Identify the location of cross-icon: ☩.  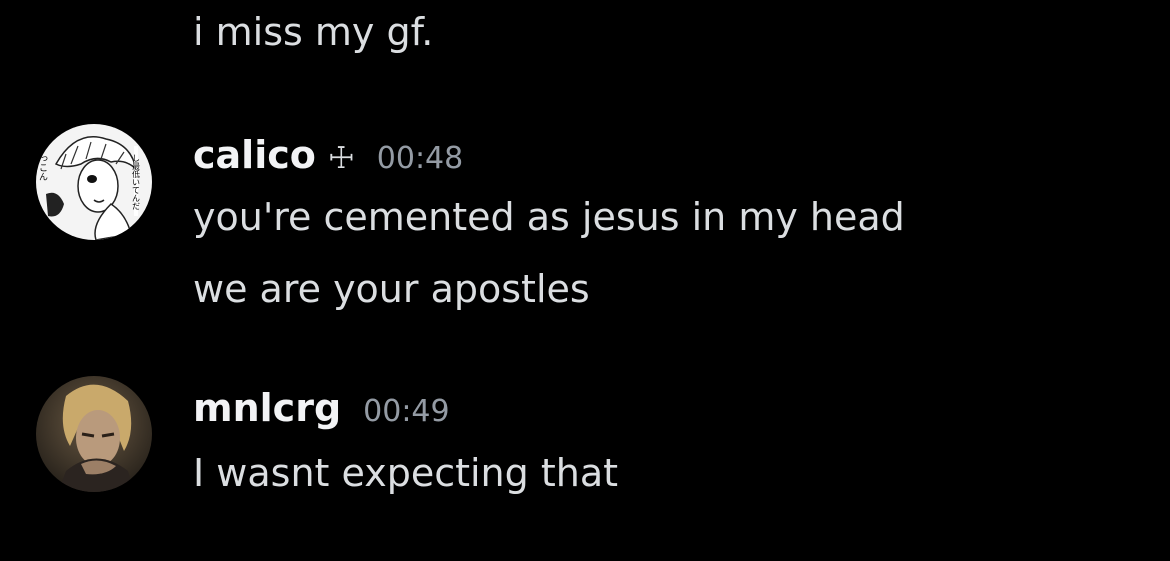
(341, 158).